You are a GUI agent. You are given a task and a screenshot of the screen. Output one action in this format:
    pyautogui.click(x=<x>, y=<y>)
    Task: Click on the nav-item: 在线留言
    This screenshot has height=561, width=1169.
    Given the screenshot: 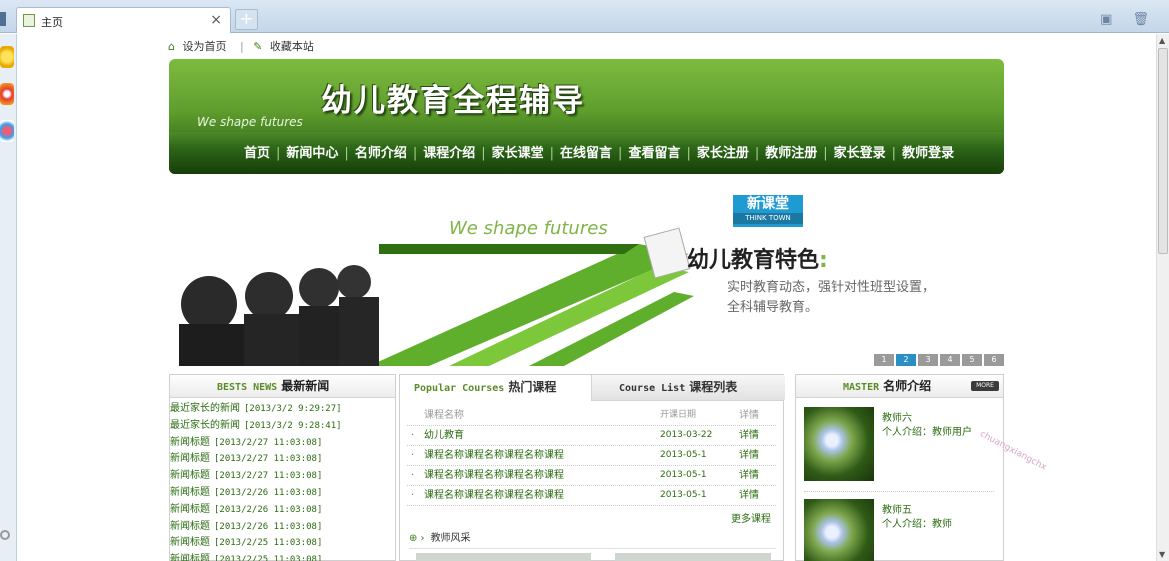 What is the action you would take?
    pyautogui.click(x=586, y=153)
    